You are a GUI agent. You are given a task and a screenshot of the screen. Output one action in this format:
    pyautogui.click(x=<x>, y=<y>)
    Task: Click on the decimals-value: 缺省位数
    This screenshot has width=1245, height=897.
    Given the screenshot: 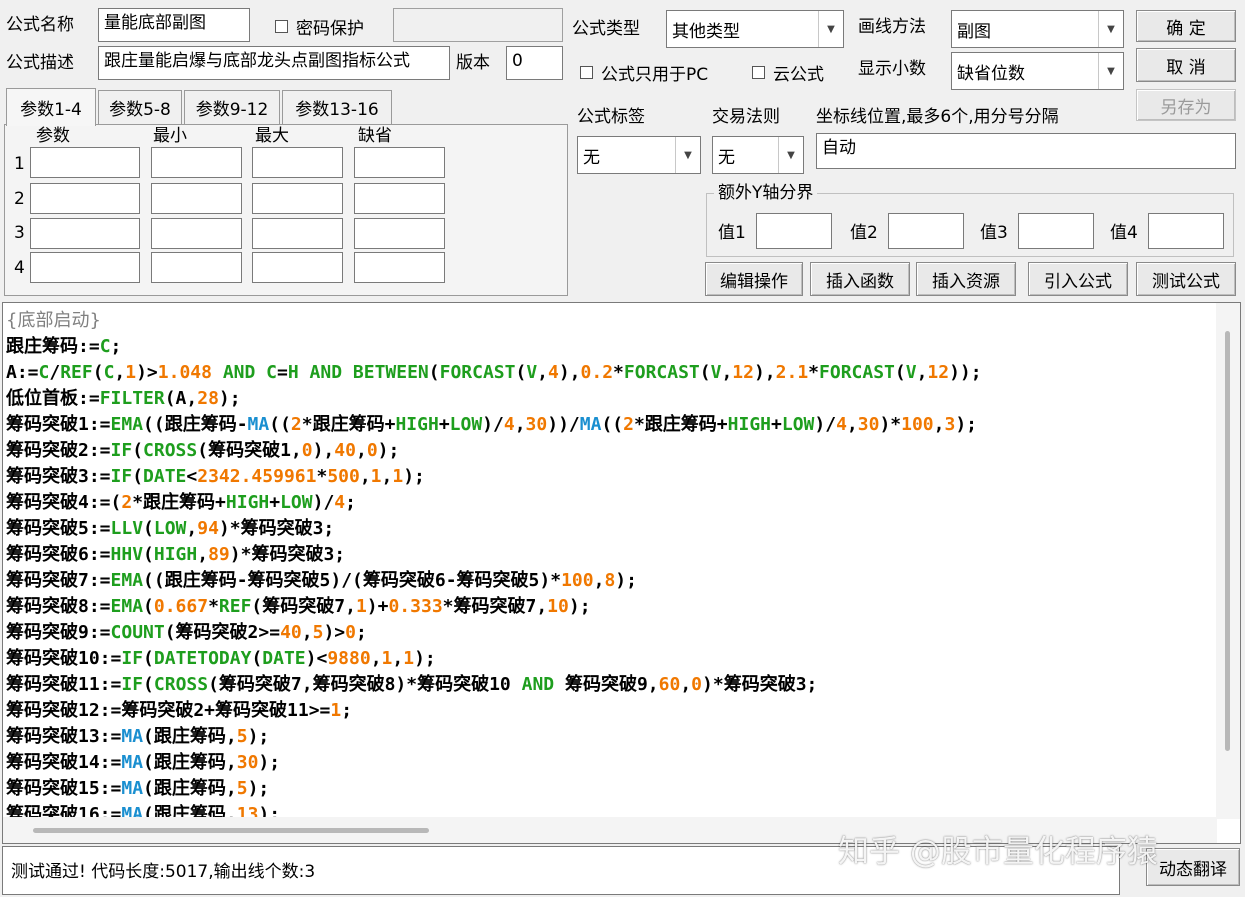 What is the action you would take?
    pyautogui.click(x=991, y=73)
    